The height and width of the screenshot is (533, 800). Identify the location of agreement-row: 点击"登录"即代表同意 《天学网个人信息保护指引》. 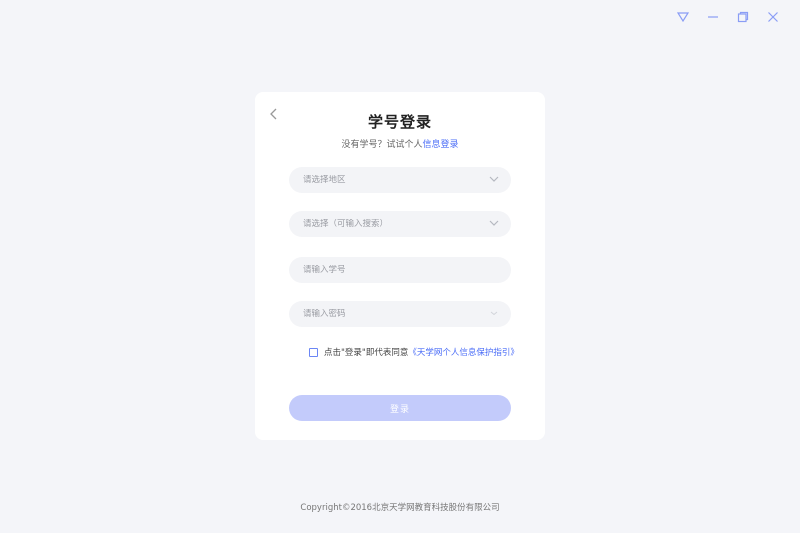
(414, 352).